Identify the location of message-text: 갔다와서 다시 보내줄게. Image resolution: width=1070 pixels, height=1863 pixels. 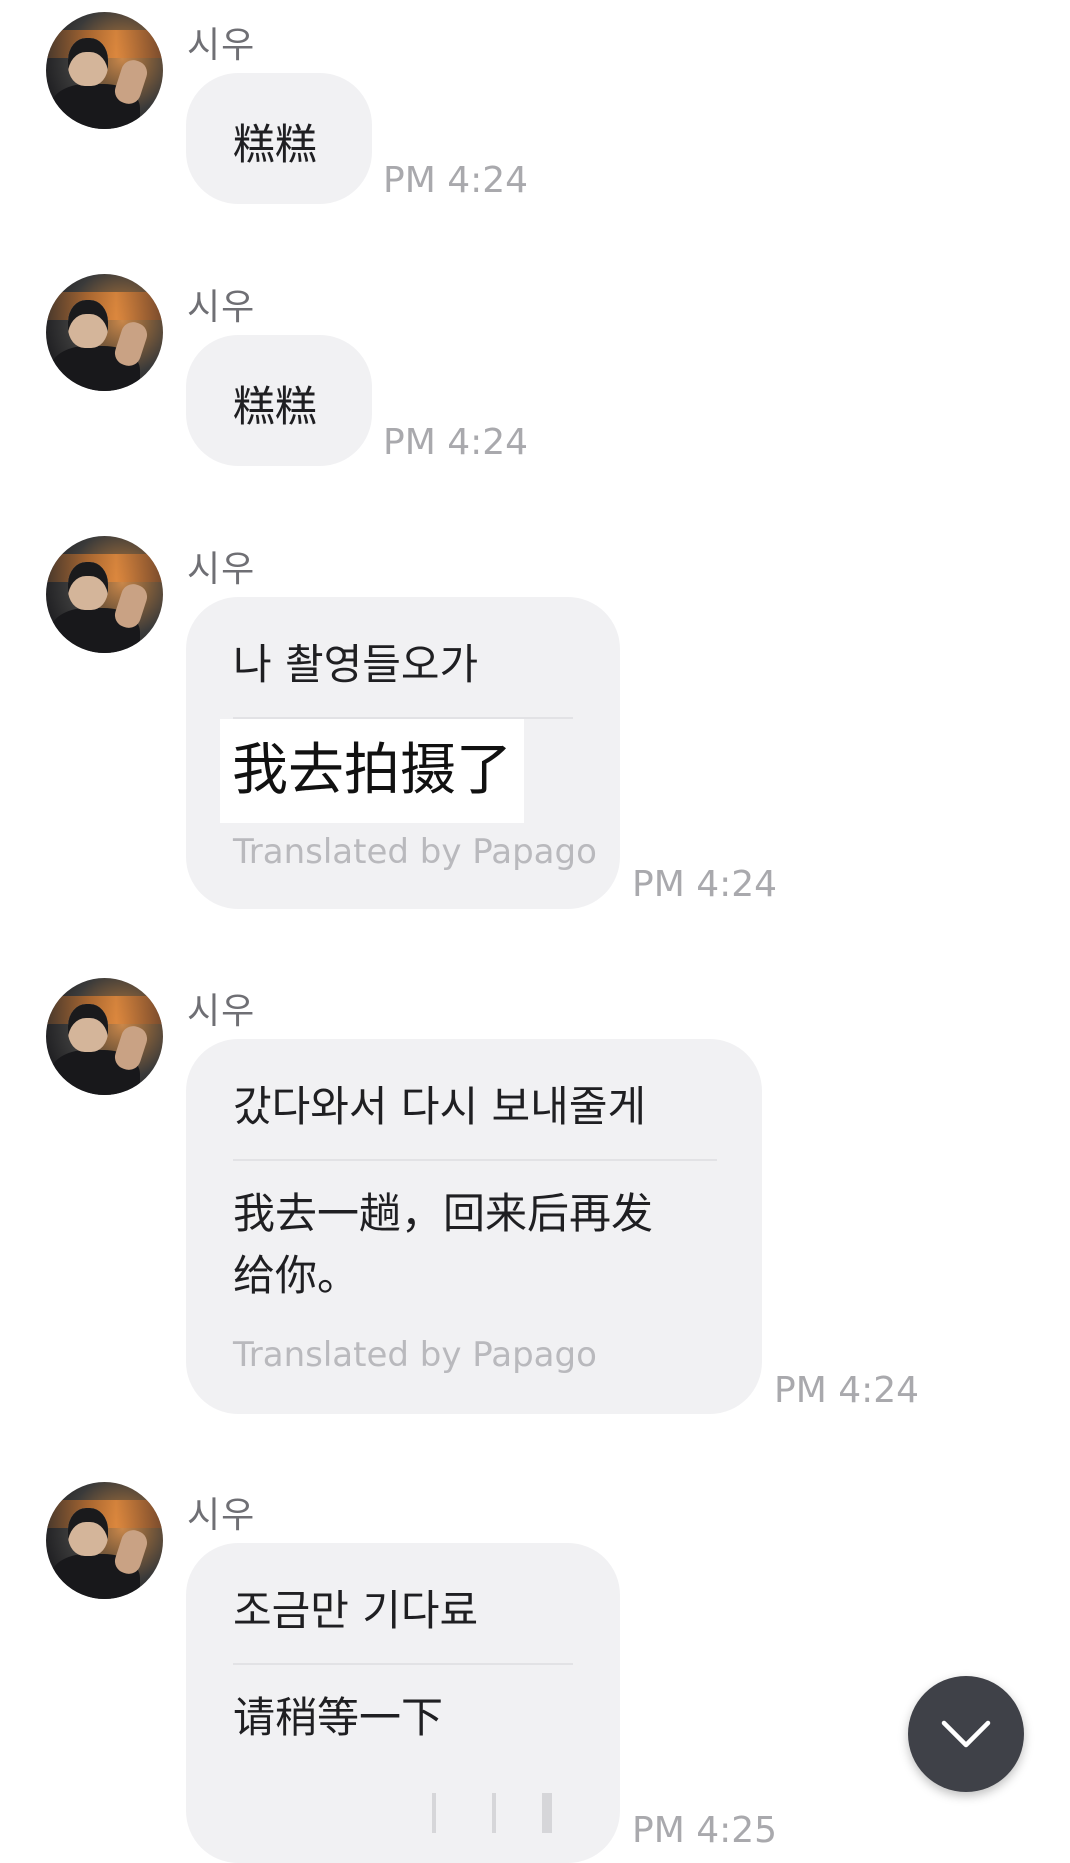
(440, 1106).